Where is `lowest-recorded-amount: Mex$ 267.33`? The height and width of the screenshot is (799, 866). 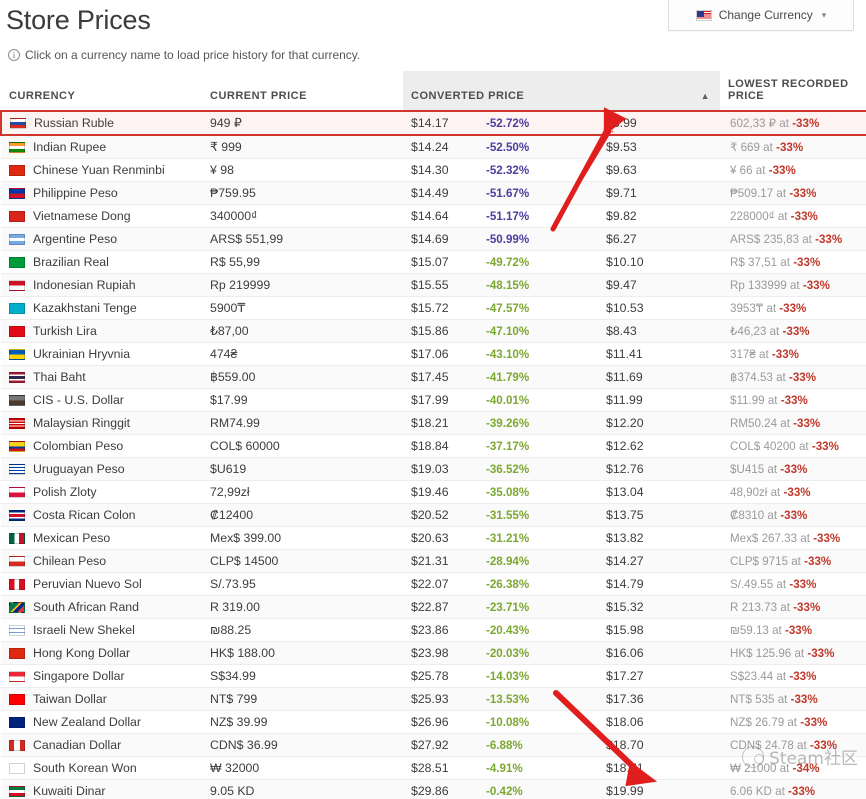 lowest-recorded-amount: Mex$ 267.33 is located at coordinates (764, 538).